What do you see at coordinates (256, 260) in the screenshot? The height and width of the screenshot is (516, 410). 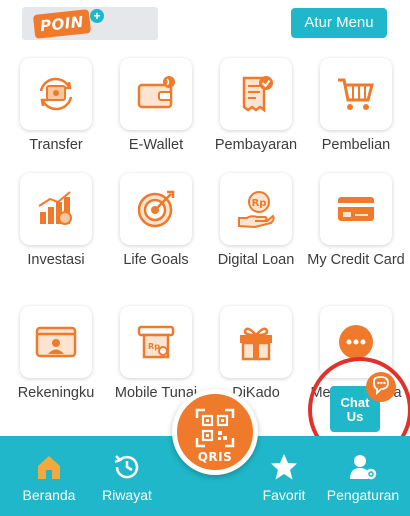 I see `menu-item-label: Digital Loan` at bounding box center [256, 260].